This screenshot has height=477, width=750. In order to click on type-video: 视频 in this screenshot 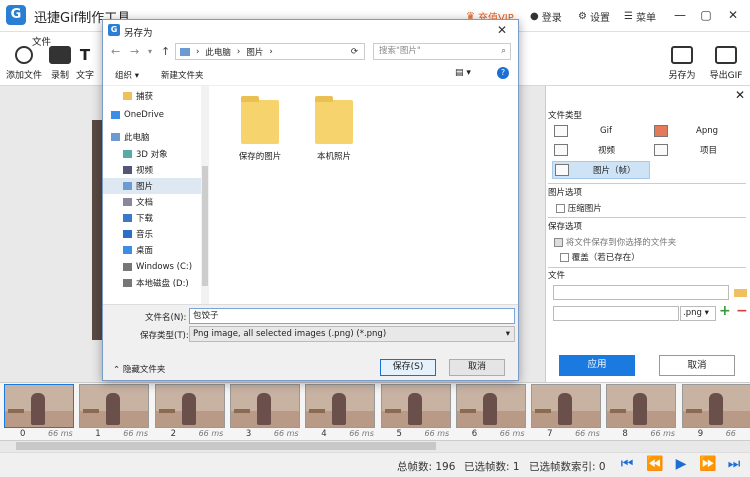, I will do `click(584, 150)`.